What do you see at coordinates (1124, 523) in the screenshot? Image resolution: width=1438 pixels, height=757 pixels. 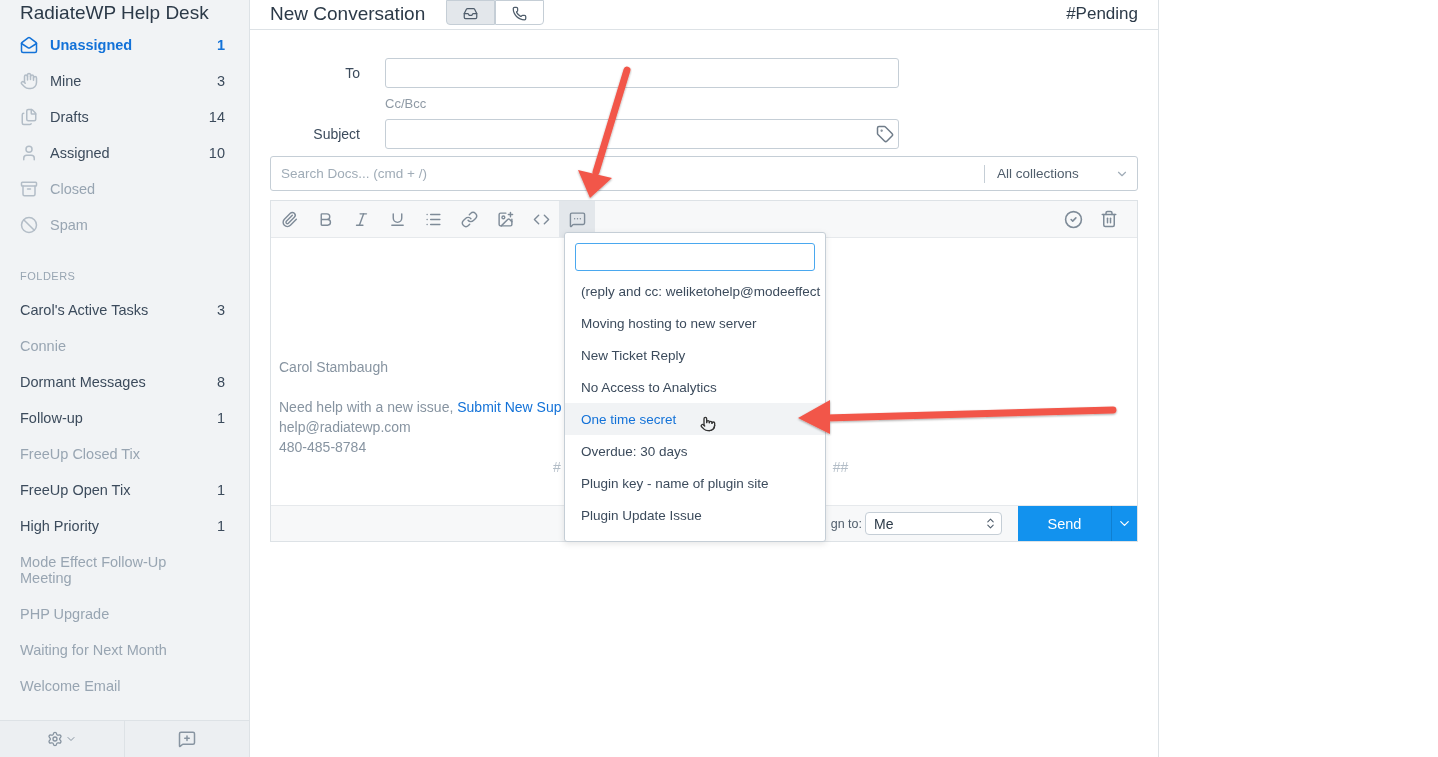 I see `send-options-button` at bounding box center [1124, 523].